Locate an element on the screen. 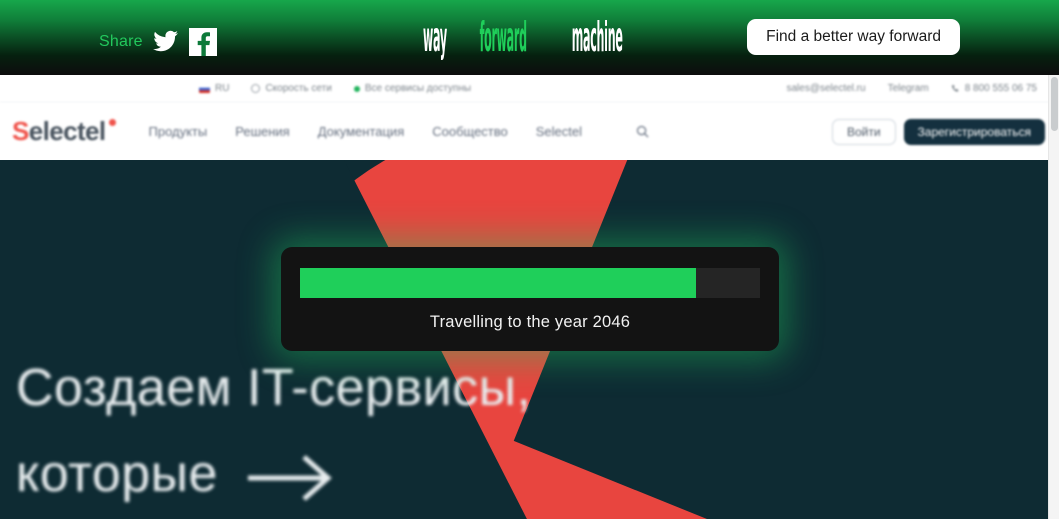  register-button: Зарегистрироваться is located at coordinates (974, 131).